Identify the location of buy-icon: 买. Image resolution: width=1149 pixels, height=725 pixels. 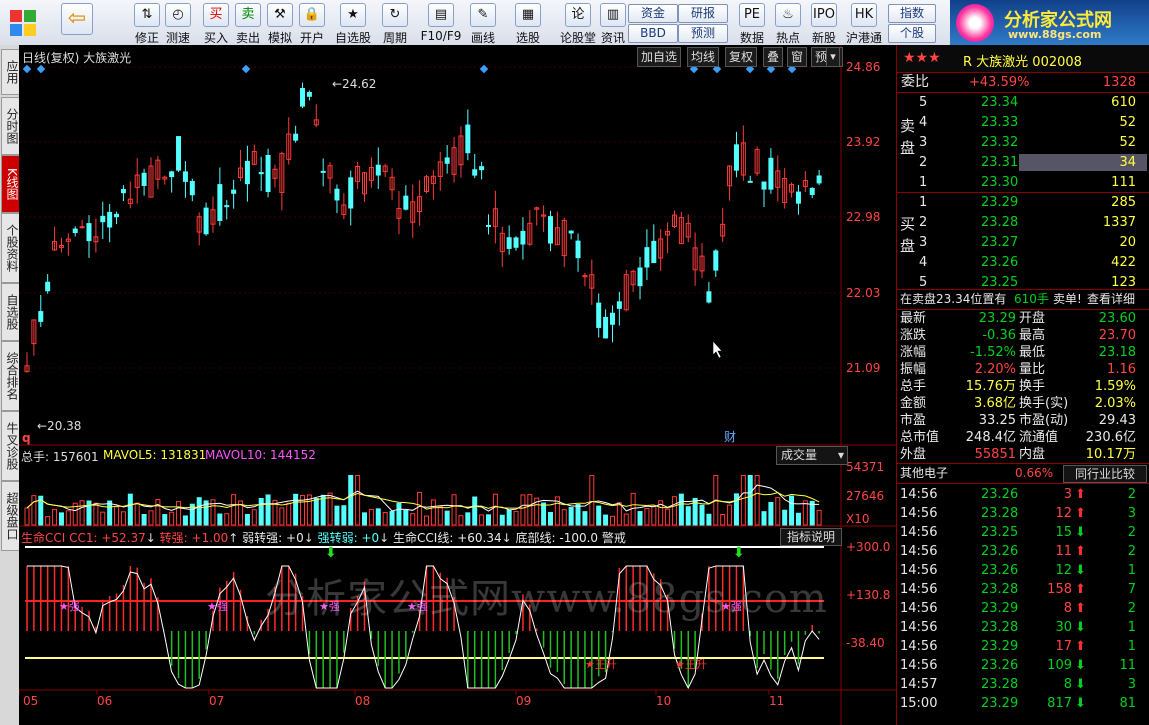
(216, 15).